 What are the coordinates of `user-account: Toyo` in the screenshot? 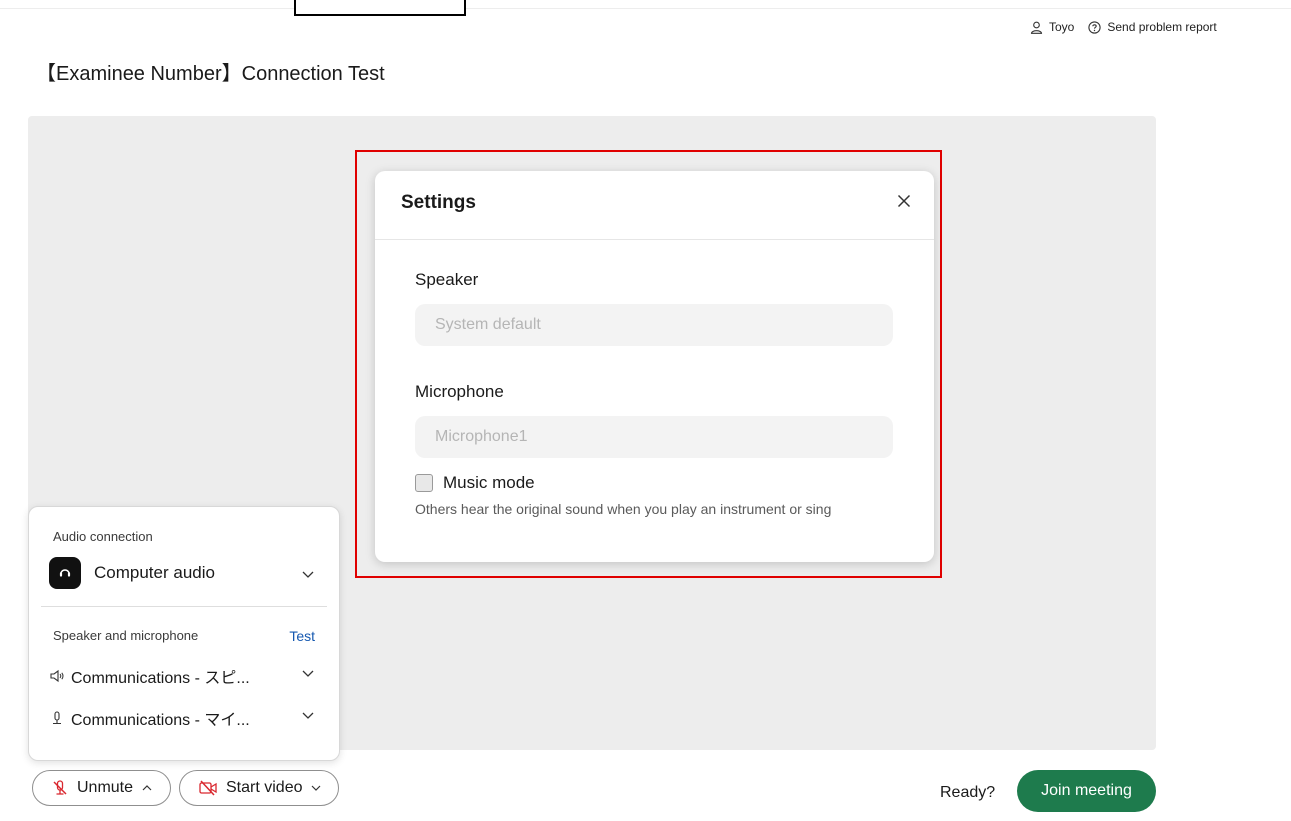 It's located at (1052, 27).